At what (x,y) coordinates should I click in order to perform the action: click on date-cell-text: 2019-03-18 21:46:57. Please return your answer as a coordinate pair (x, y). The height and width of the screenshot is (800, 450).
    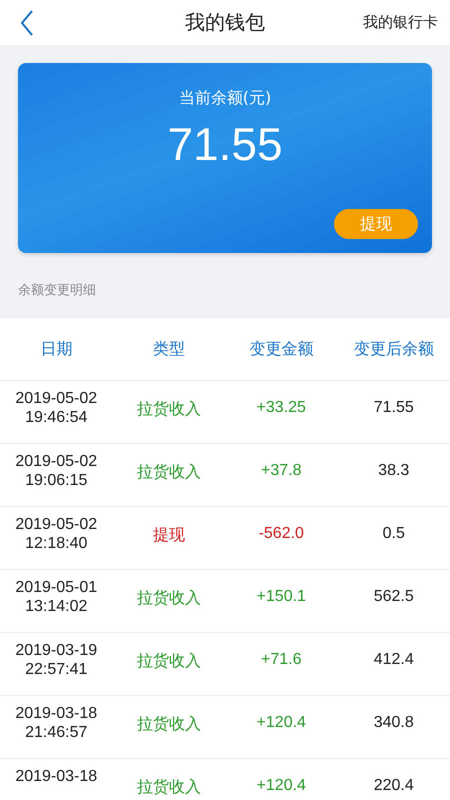
    Looking at the image, I should click on (56, 723).